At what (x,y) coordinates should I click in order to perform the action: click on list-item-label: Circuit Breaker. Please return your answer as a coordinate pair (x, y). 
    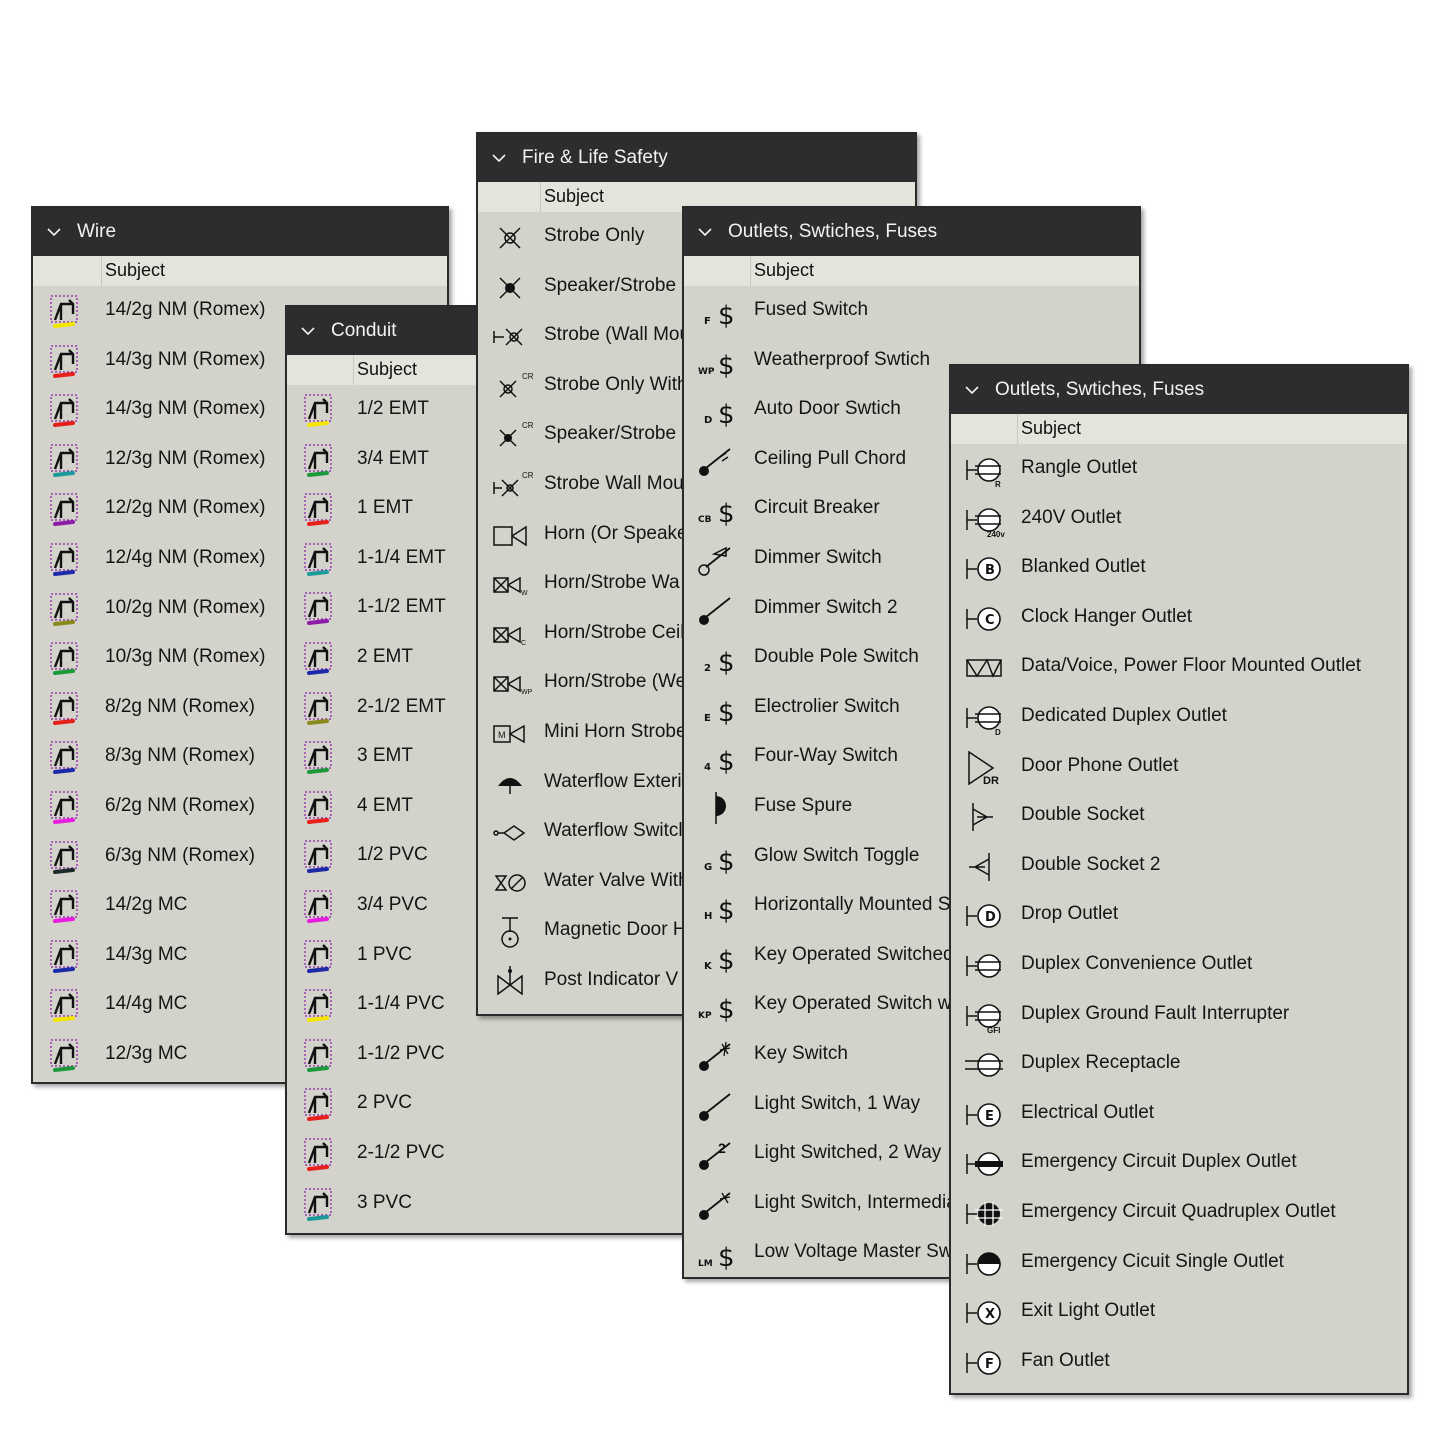
    Looking at the image, I should click on (817, 508).